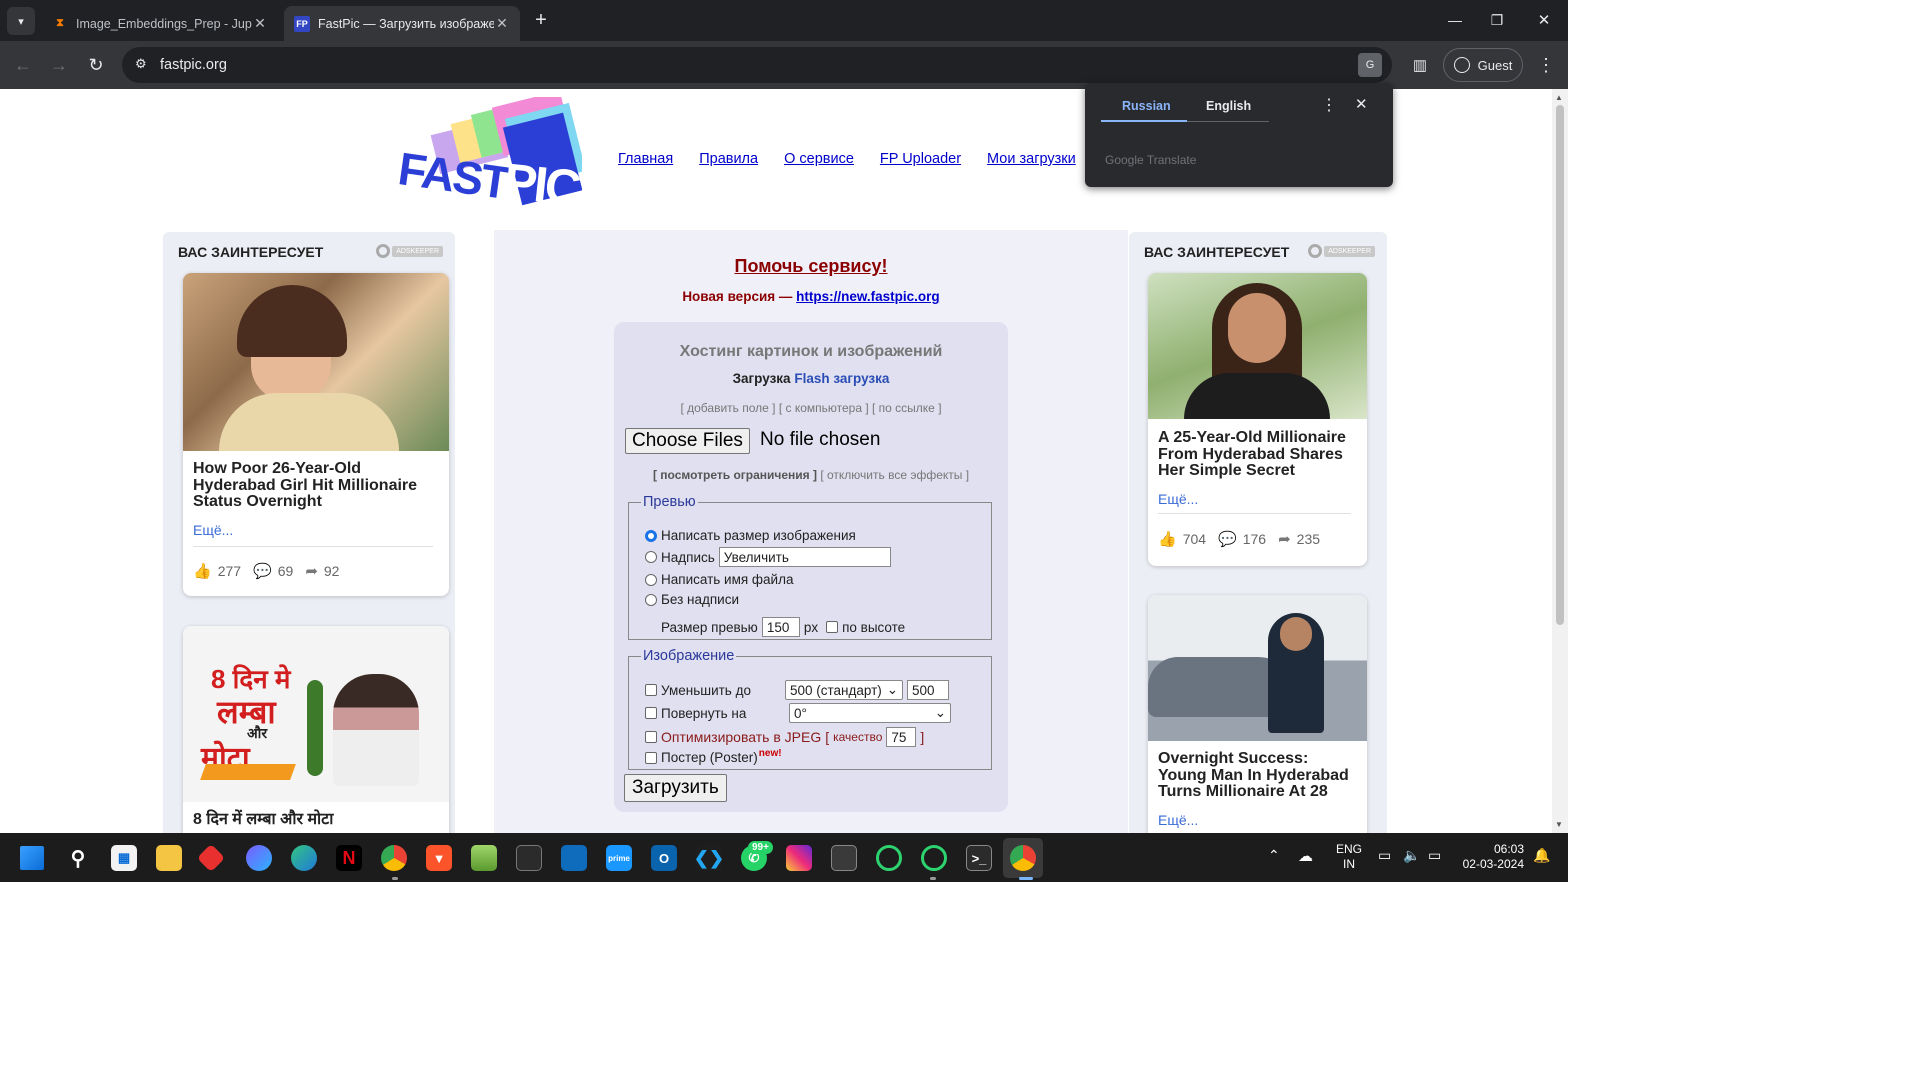 This screenshot has height=1080, width=1920. Describe the element at coordinates (844, 858) in the screenshot. I see `media-player-icon` at that location.